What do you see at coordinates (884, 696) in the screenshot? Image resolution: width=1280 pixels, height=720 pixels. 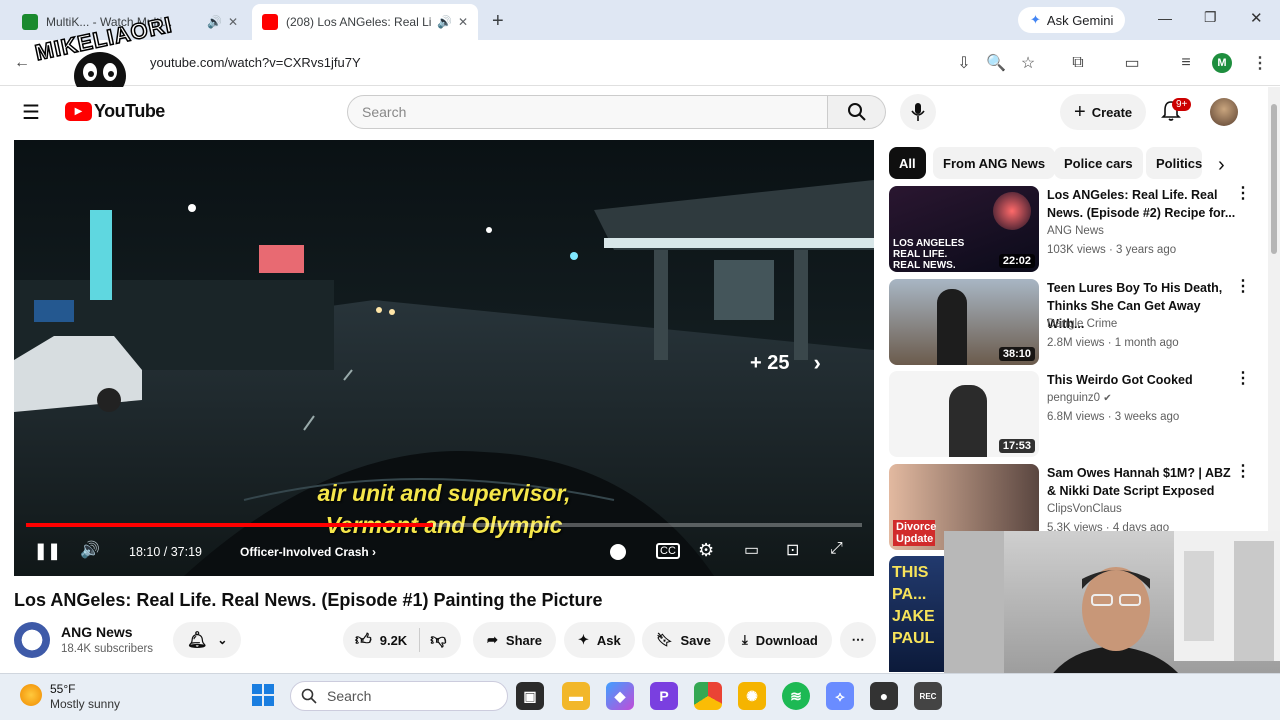 I see `app-icon: ●` at bounding box center [884, 696].